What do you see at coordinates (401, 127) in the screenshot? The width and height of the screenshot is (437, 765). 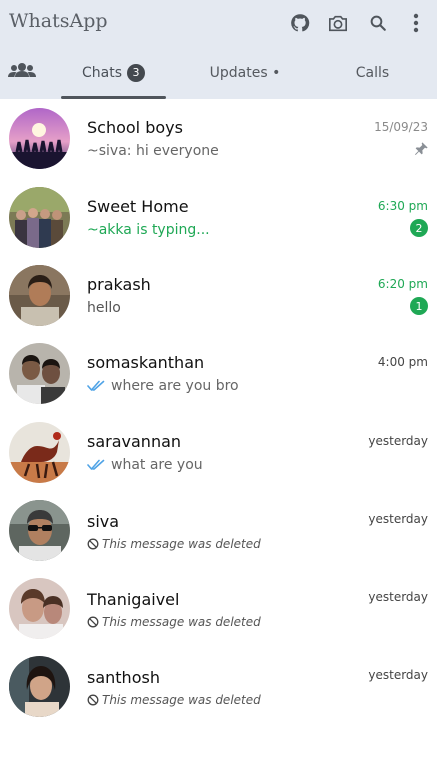 I see `chat-time: 15/09/23` at bounding box center [401, 127].